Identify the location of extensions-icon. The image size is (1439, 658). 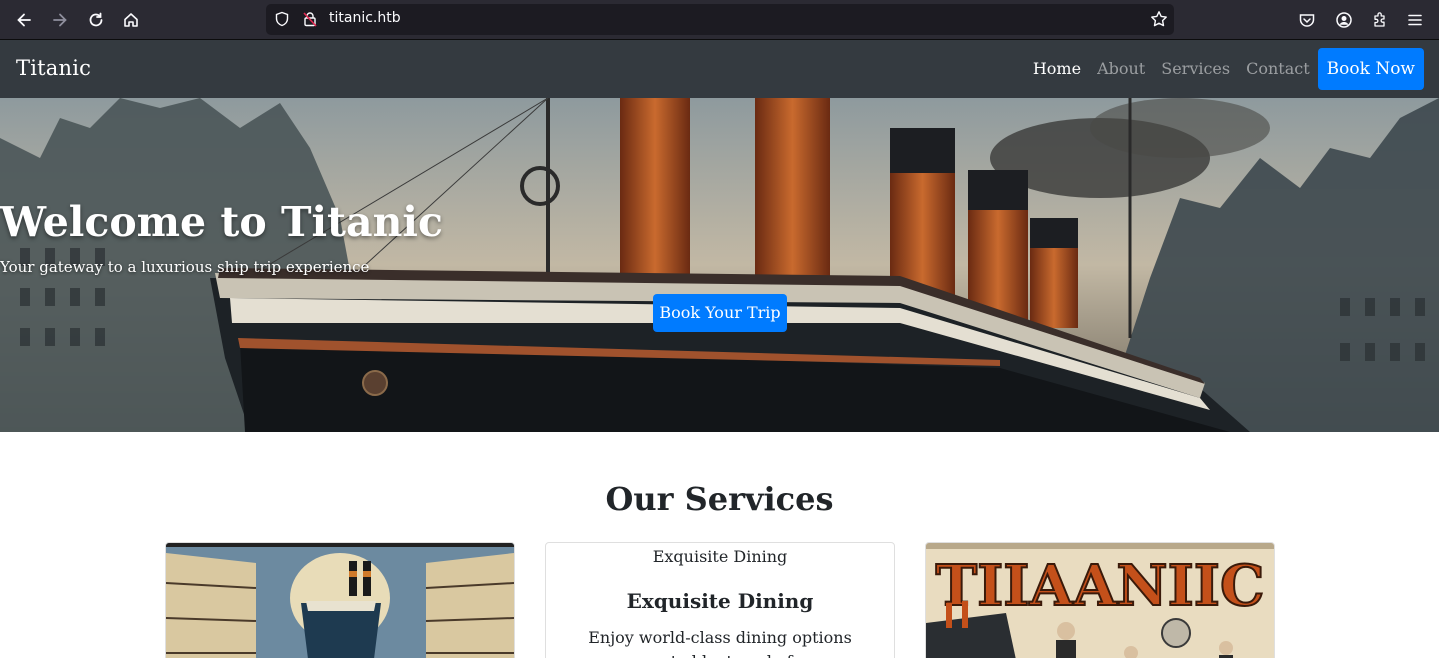
(1380, 20).